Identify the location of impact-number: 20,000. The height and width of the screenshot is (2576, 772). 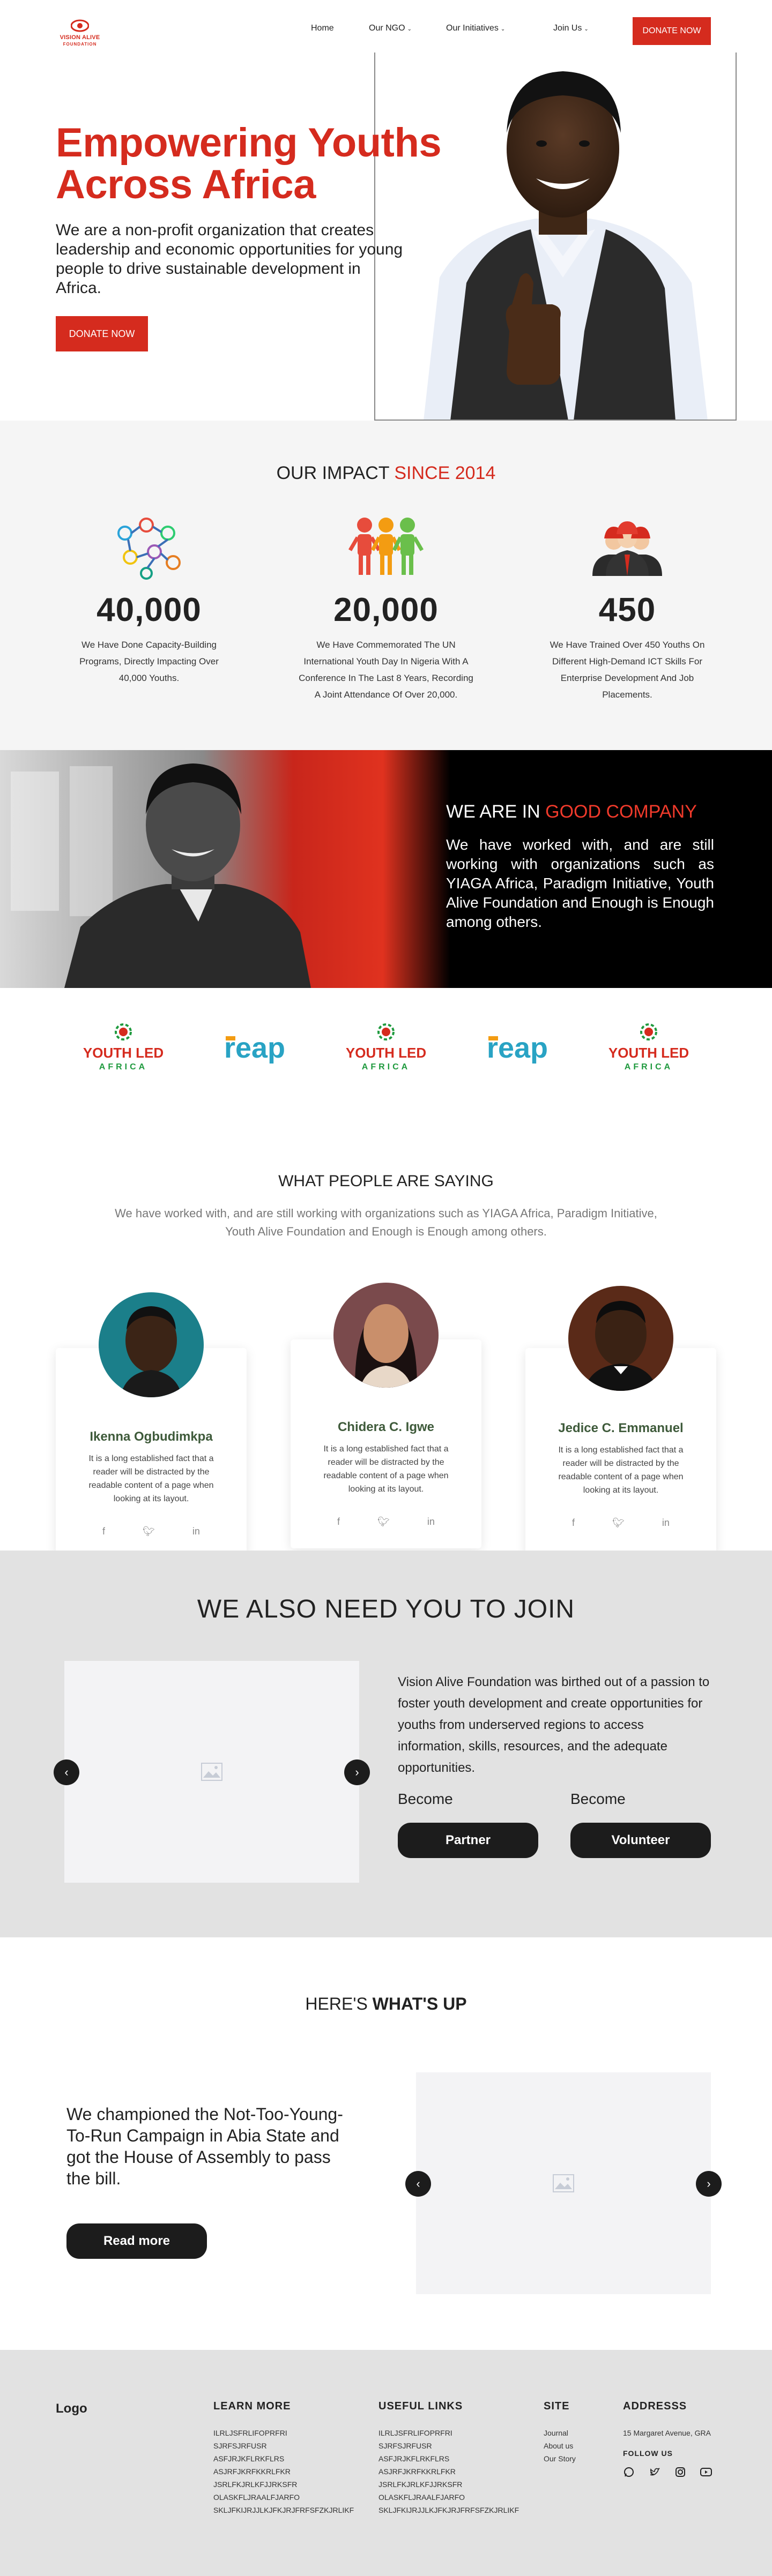
(386, 609).